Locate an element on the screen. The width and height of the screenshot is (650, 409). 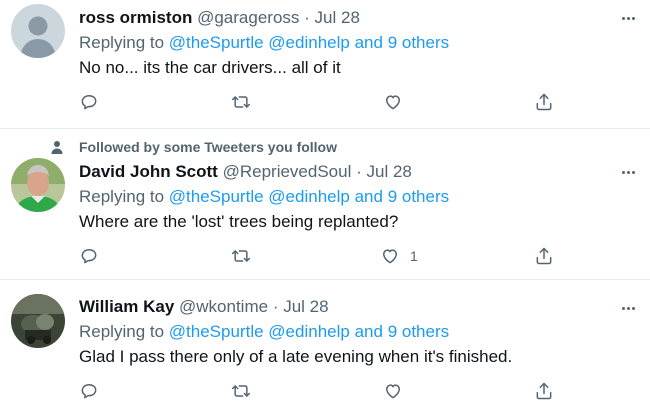
like-count: 1 is located at coordinates (414, 256).